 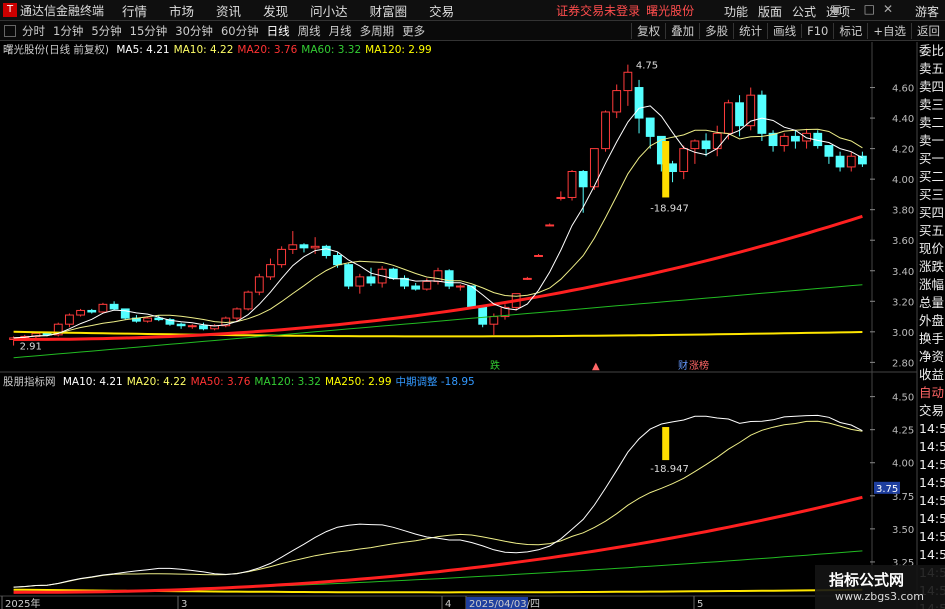 I want to click on side-panel-item-16: 换手, so click(x=931, y=339).